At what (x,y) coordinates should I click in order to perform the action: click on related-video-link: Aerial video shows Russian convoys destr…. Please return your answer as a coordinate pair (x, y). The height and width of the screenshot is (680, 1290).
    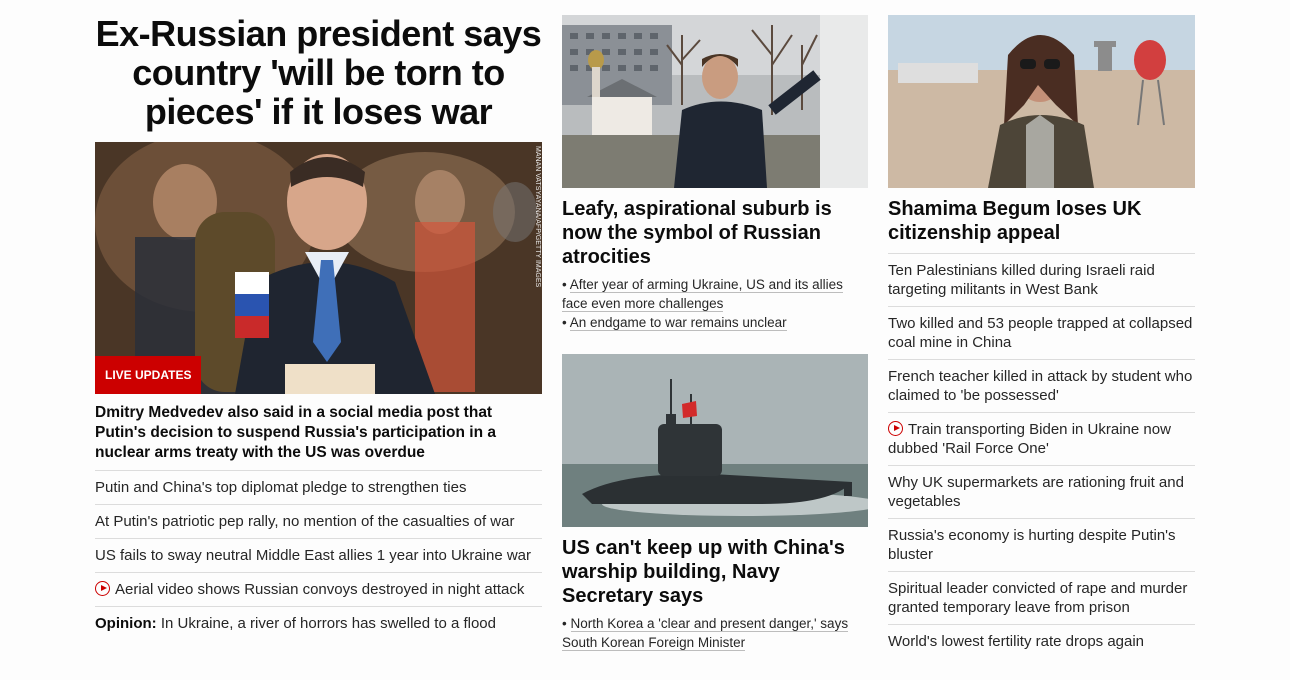
    Looking at the image, I should click on (318, 590).